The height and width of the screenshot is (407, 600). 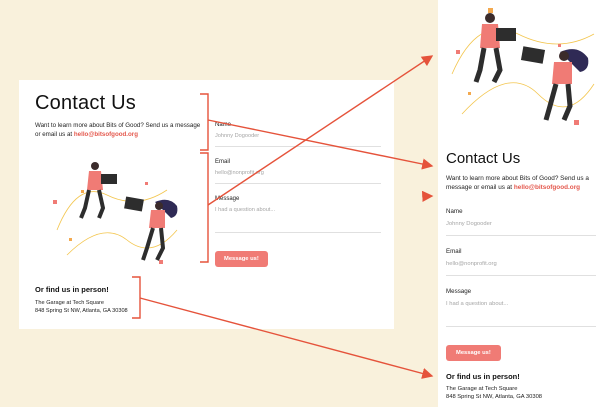 What do you see at coordinates (85, 103) in the screenshot?
I see `page-title: Contact Us` at bounding box center [85, 103].